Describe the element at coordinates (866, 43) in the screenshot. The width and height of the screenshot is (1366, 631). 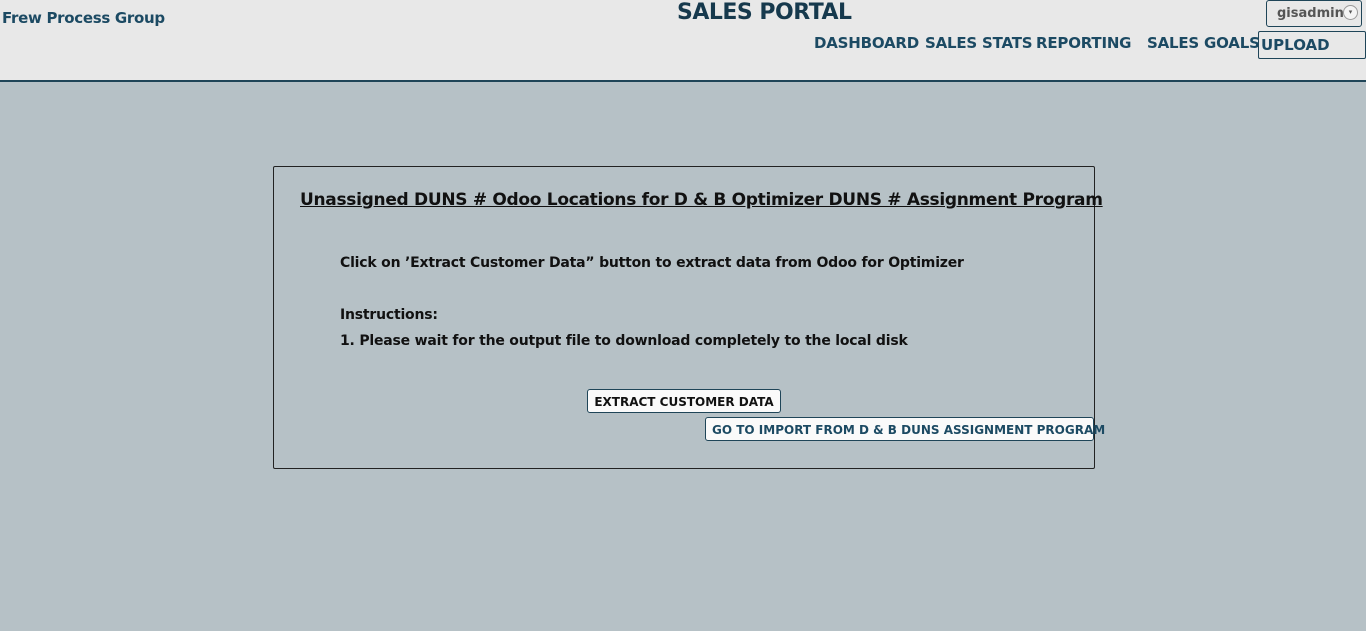
I see `nav-dashboard: DASHBOARD` at that location.